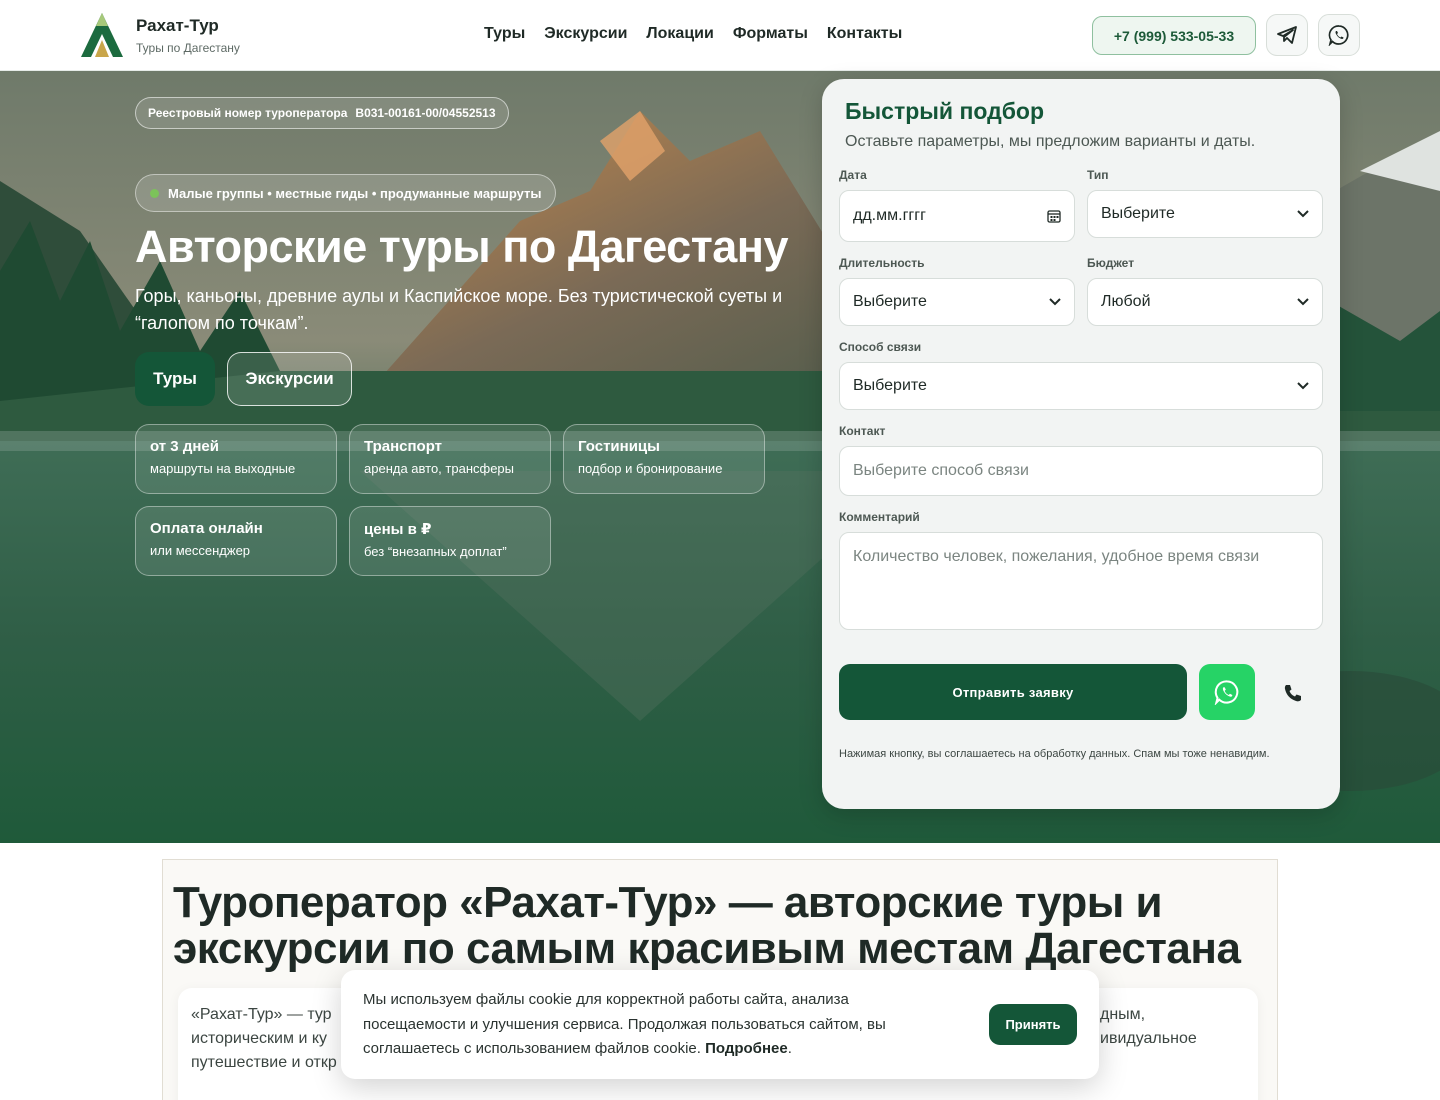 This screenshot has height=1100, width=1440. What do you see at coordinates (880, 347) in the screenshot?
I see `contact-method-label: Способ связи` at bounding box center [880, 347].